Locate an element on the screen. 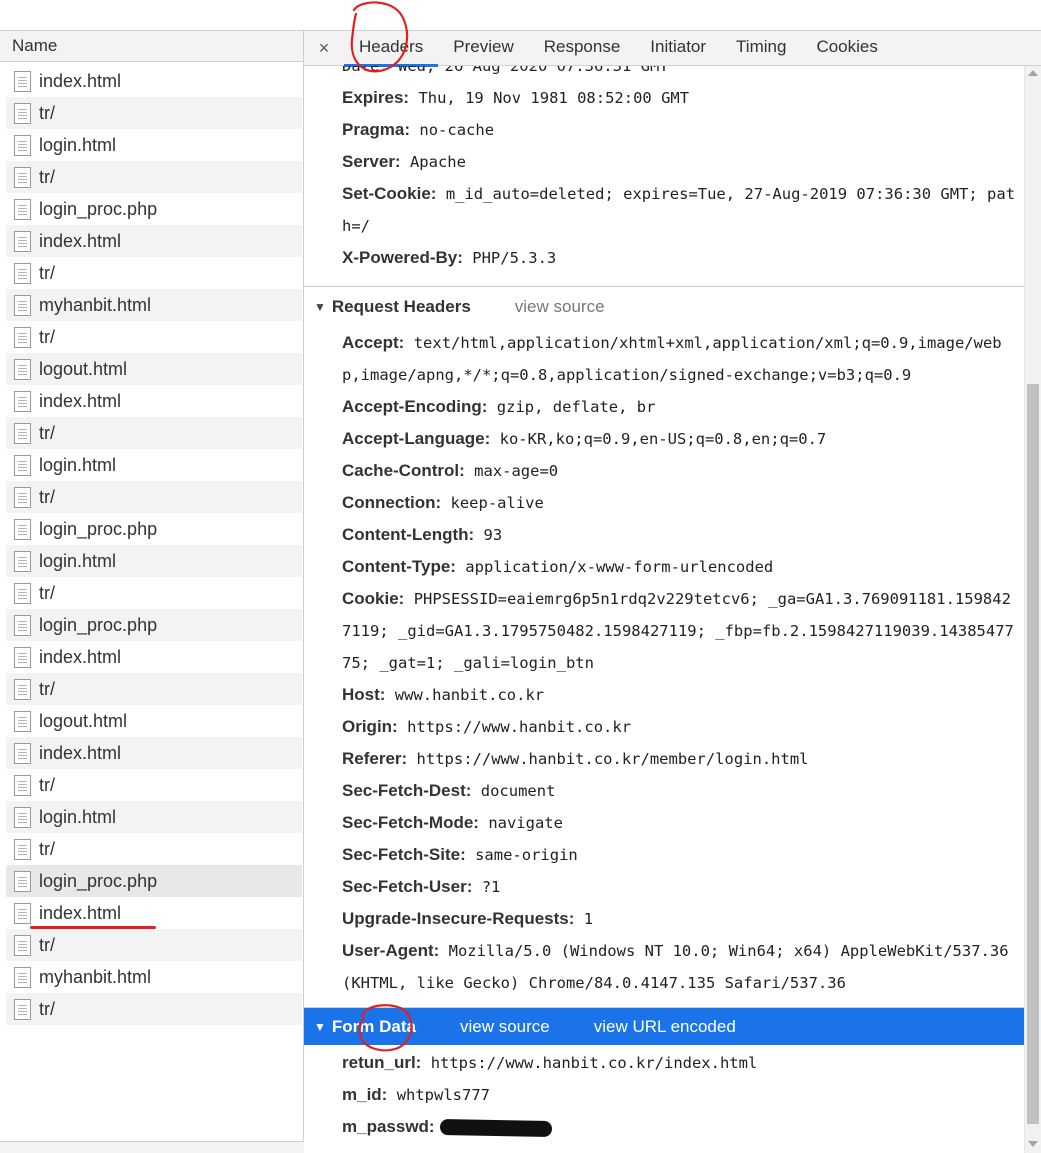 Image resolution: width=1041 pixels, height=1153 pixels. header-row: Connection: keep-alive is located at coordinates (664, 503).